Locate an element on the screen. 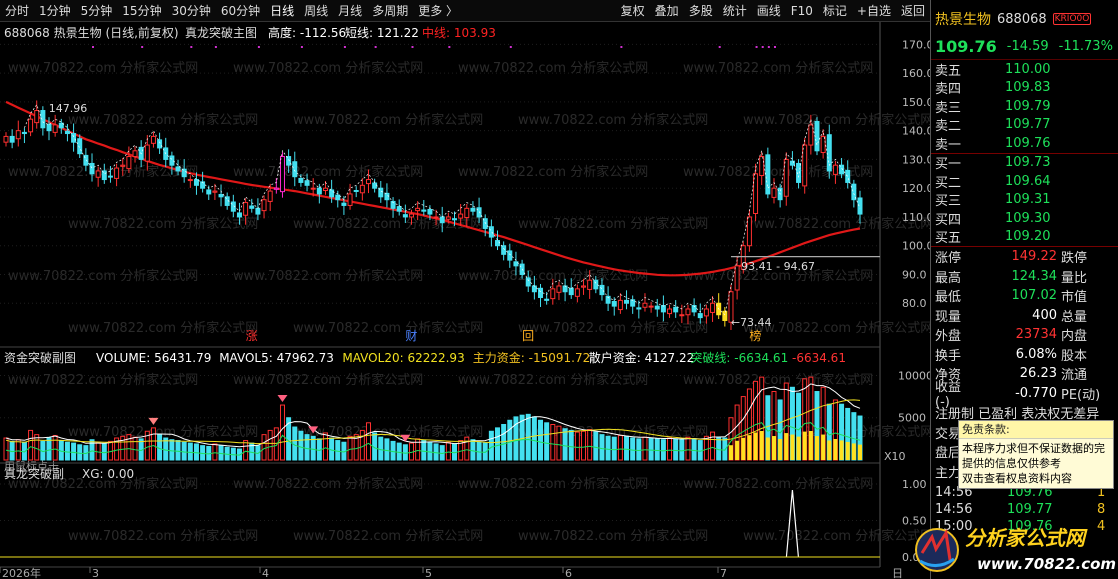 The height and width of the screenshot is (579, 1118). tool-button-2: 多股 is located at coordinates (701, 10).